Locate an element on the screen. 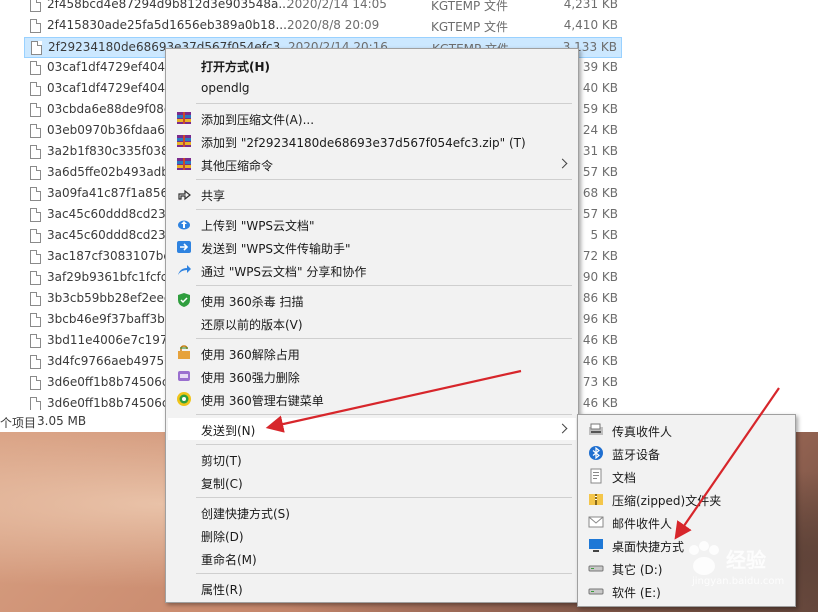  fax-icon is located at coordinates (596, 430).